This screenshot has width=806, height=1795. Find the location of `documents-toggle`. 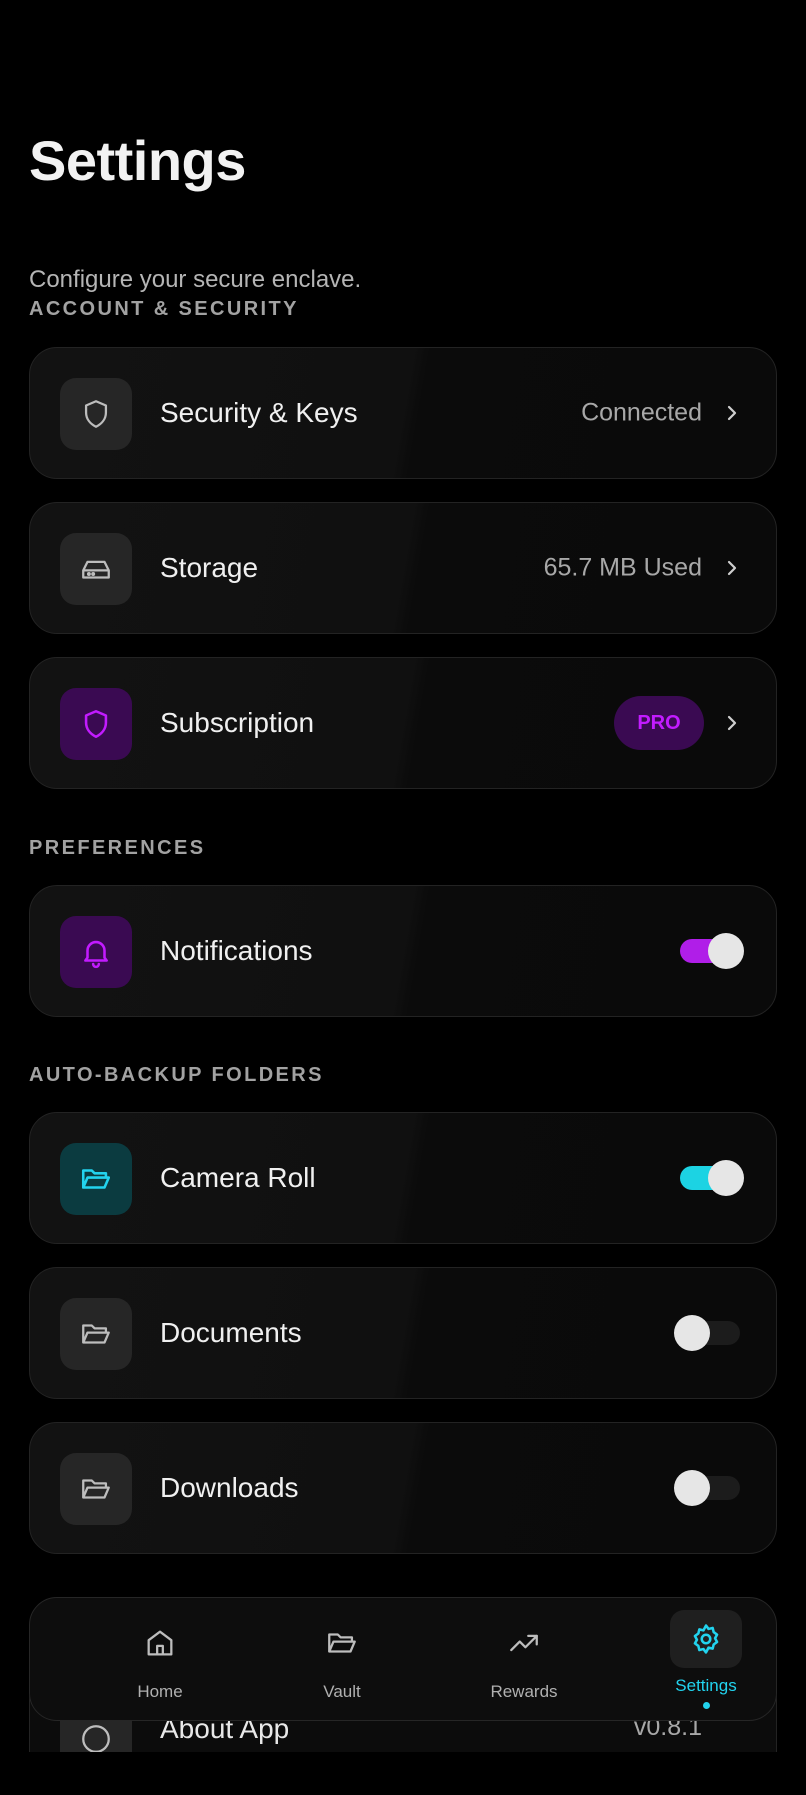

documents-toggle is located at coordinates (707, 1333).